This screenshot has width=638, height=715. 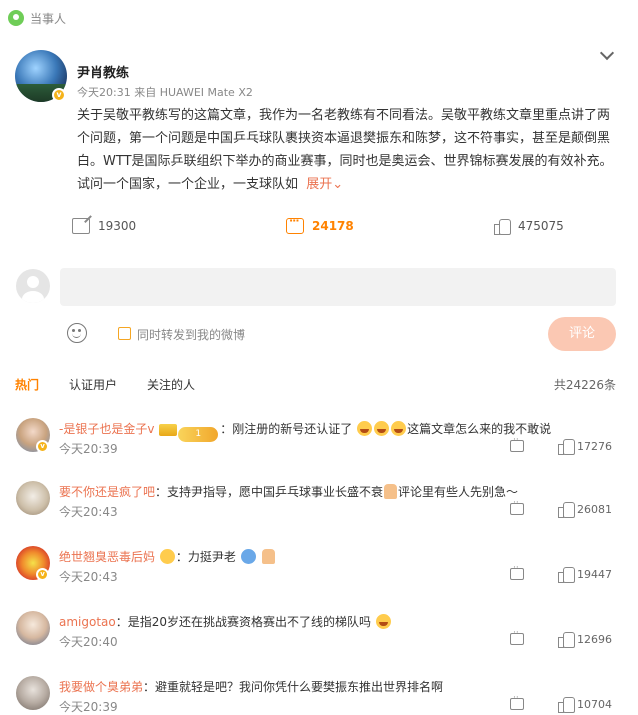 What do you see at coordinates (333, 226) in the screenshot?
I see `comment-count: 24178` at bounding box center [333, 226].